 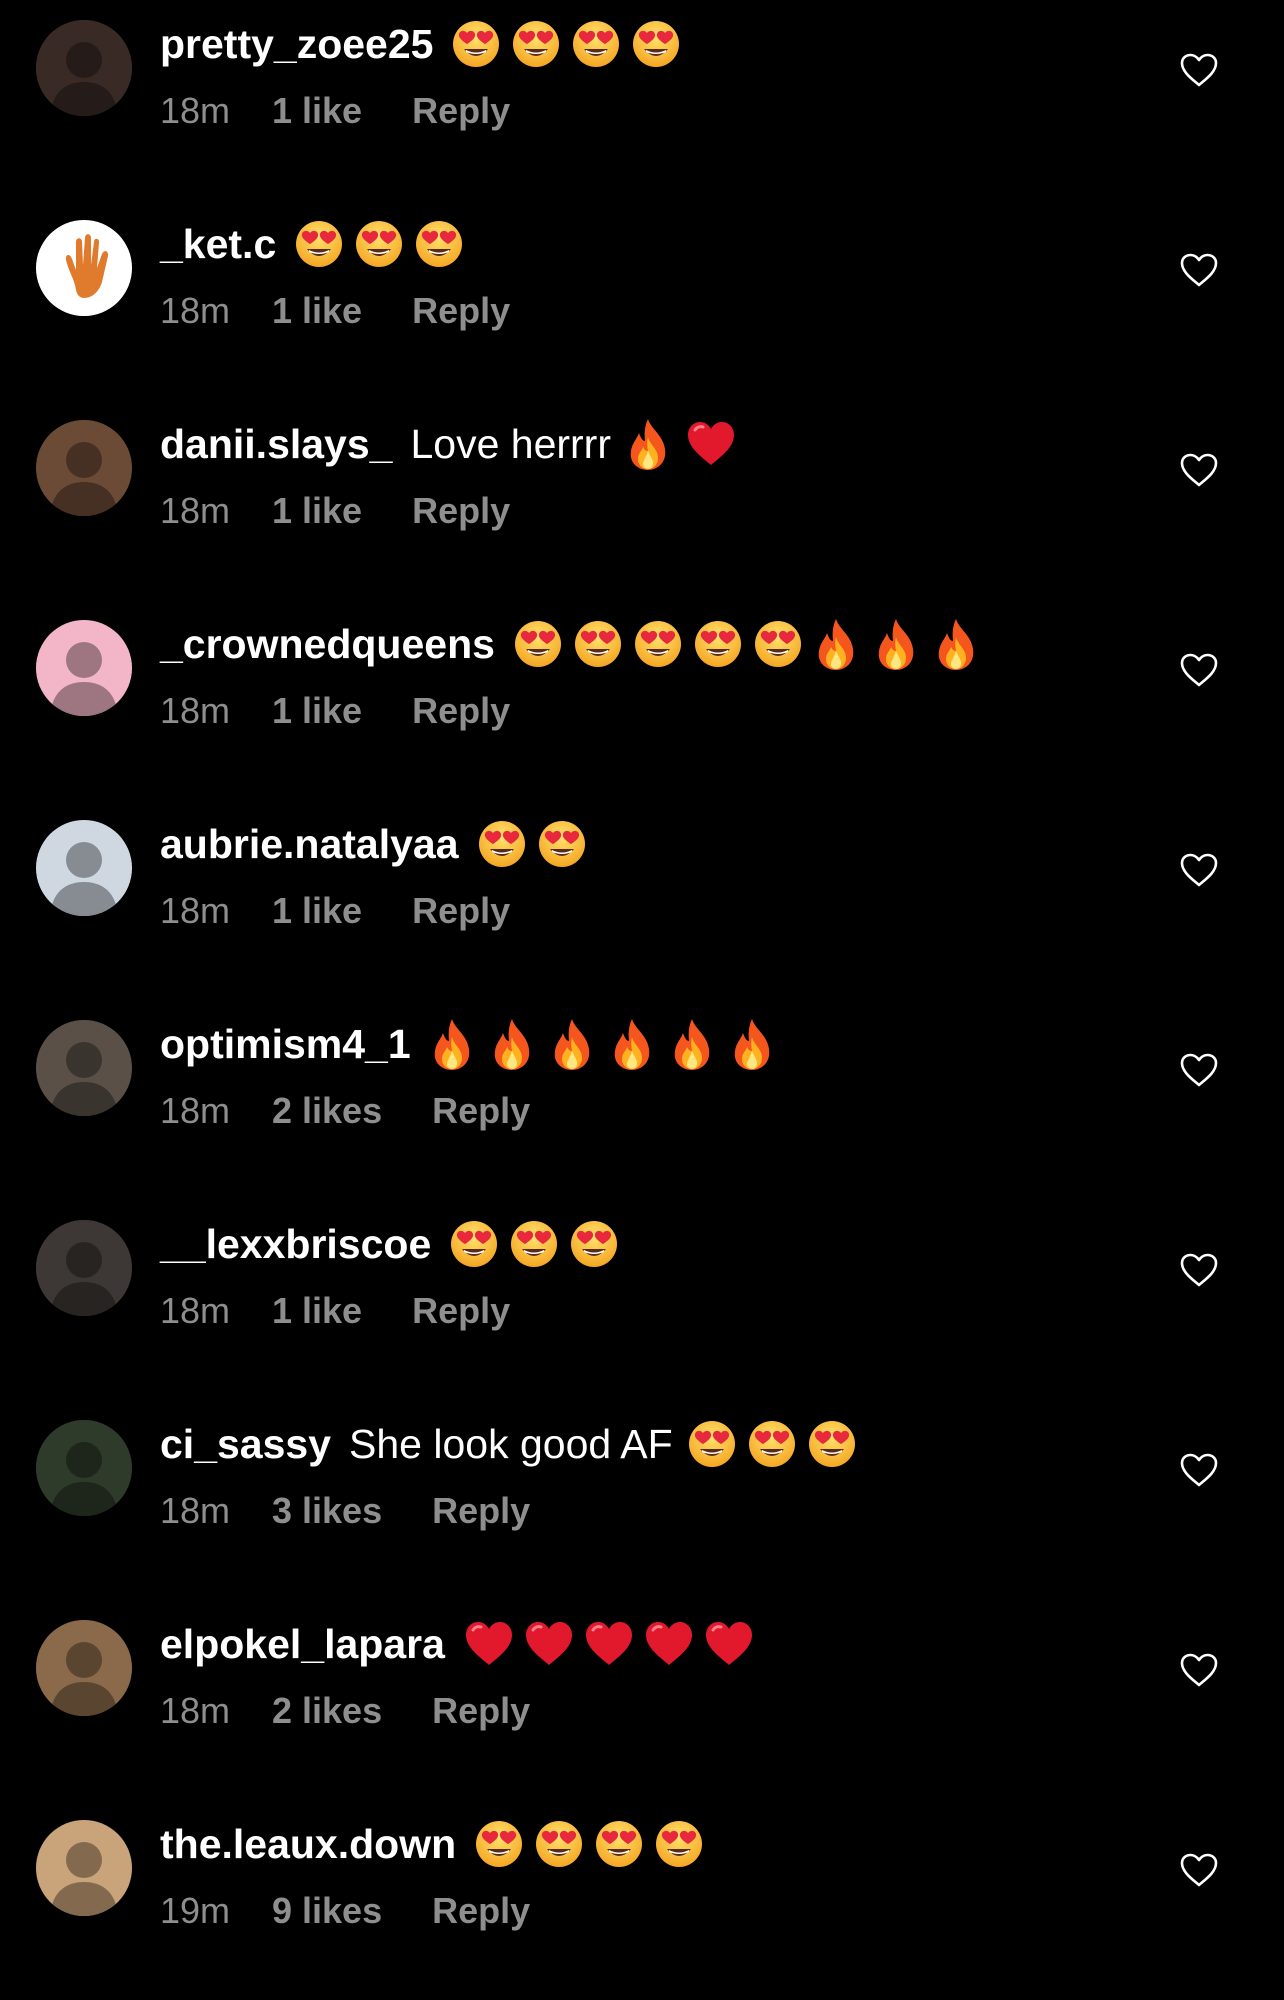 I want to click on comment-meta: 19m 9 likes Reply, so click(x=345, y=1911).